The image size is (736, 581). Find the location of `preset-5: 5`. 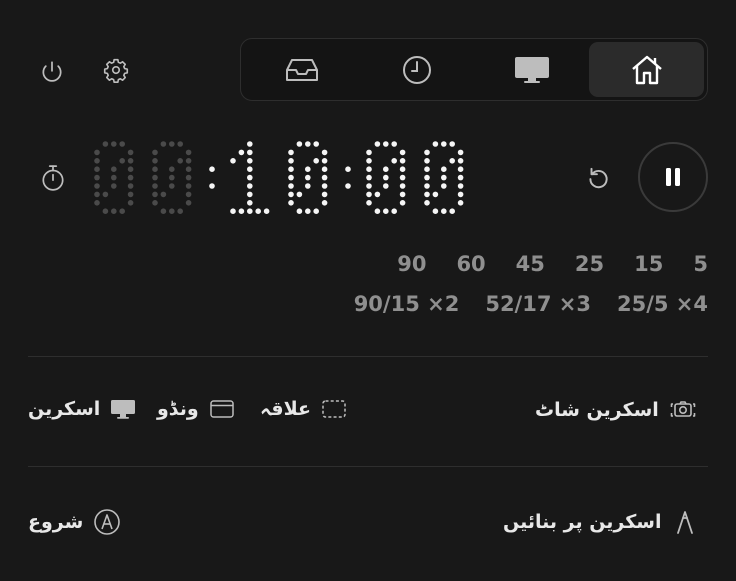

preset-5: 5 is located at coordinates (700, 264).